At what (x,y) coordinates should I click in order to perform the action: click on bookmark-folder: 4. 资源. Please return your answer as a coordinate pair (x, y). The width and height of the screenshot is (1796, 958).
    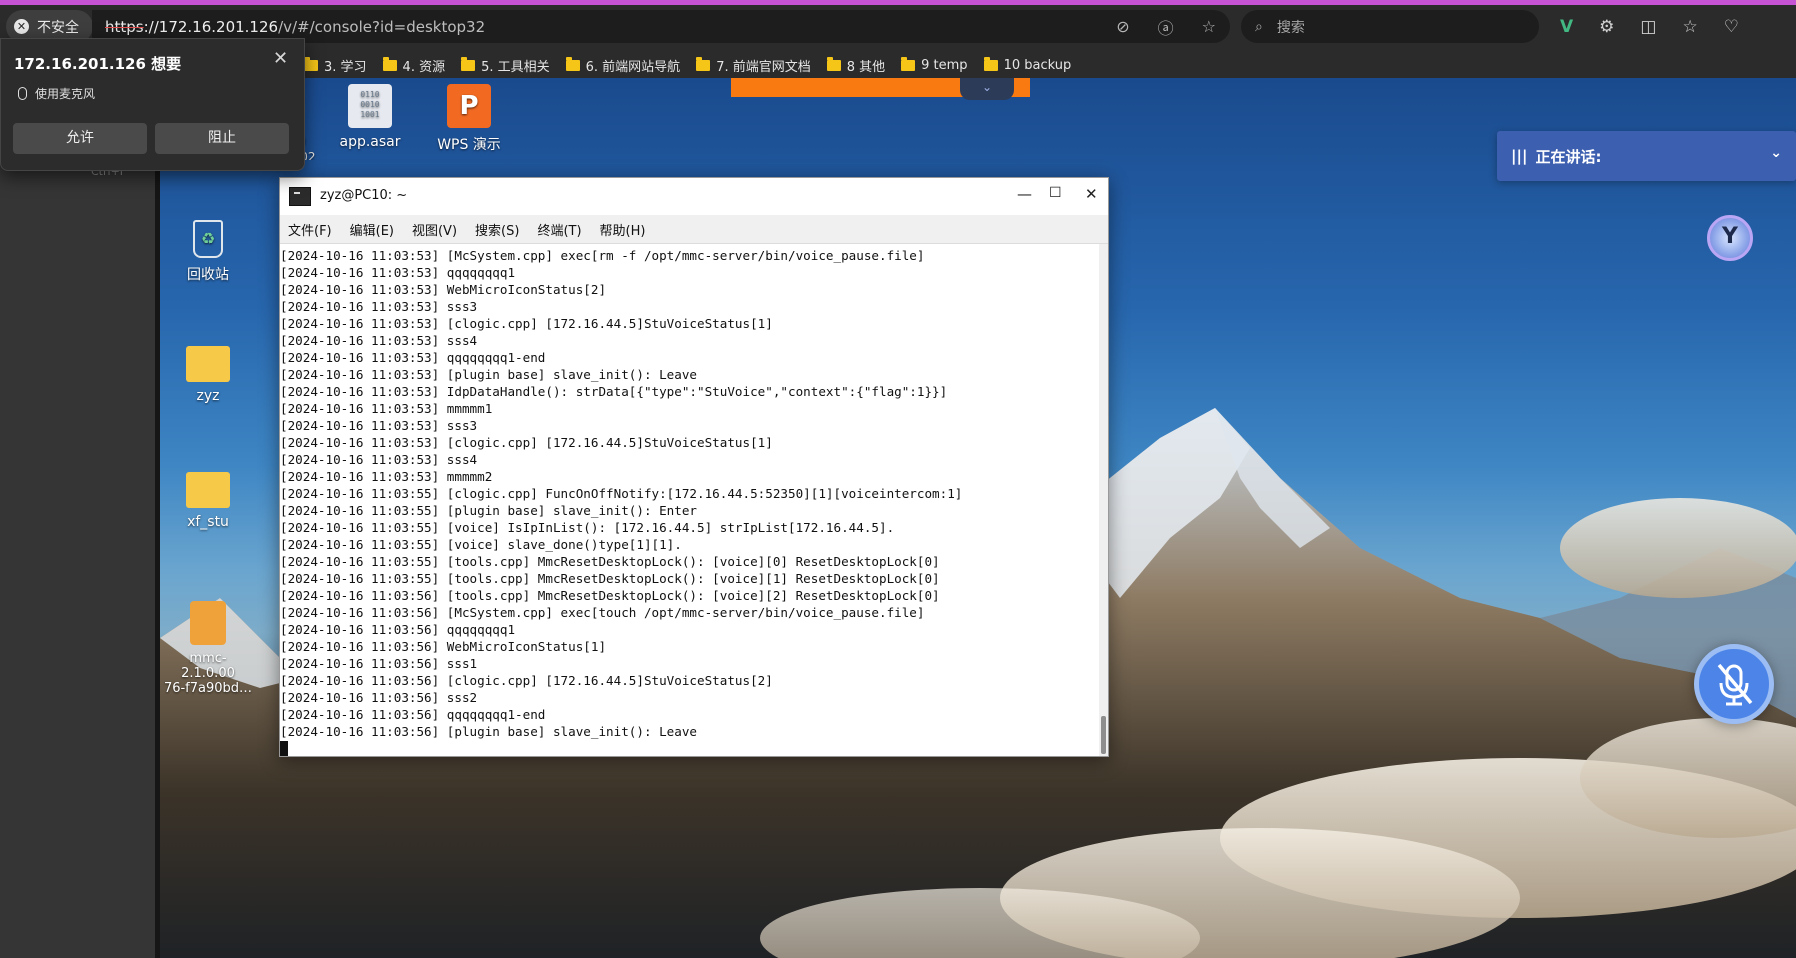
    Looking at the image, I should click on (413, 65).